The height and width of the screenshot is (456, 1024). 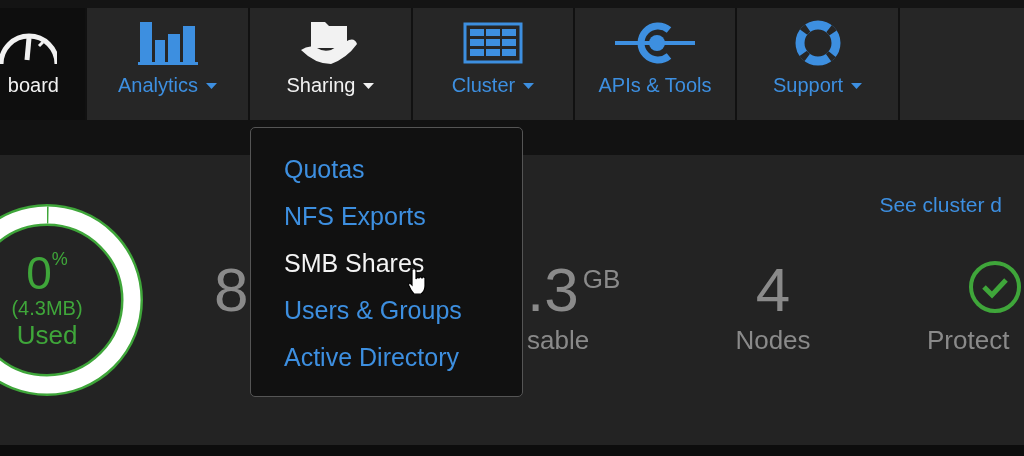 What do you see at coordinates (968, 340) in the screenshot?
I see `stat-label: Protect` at bounding box center [968, 340].